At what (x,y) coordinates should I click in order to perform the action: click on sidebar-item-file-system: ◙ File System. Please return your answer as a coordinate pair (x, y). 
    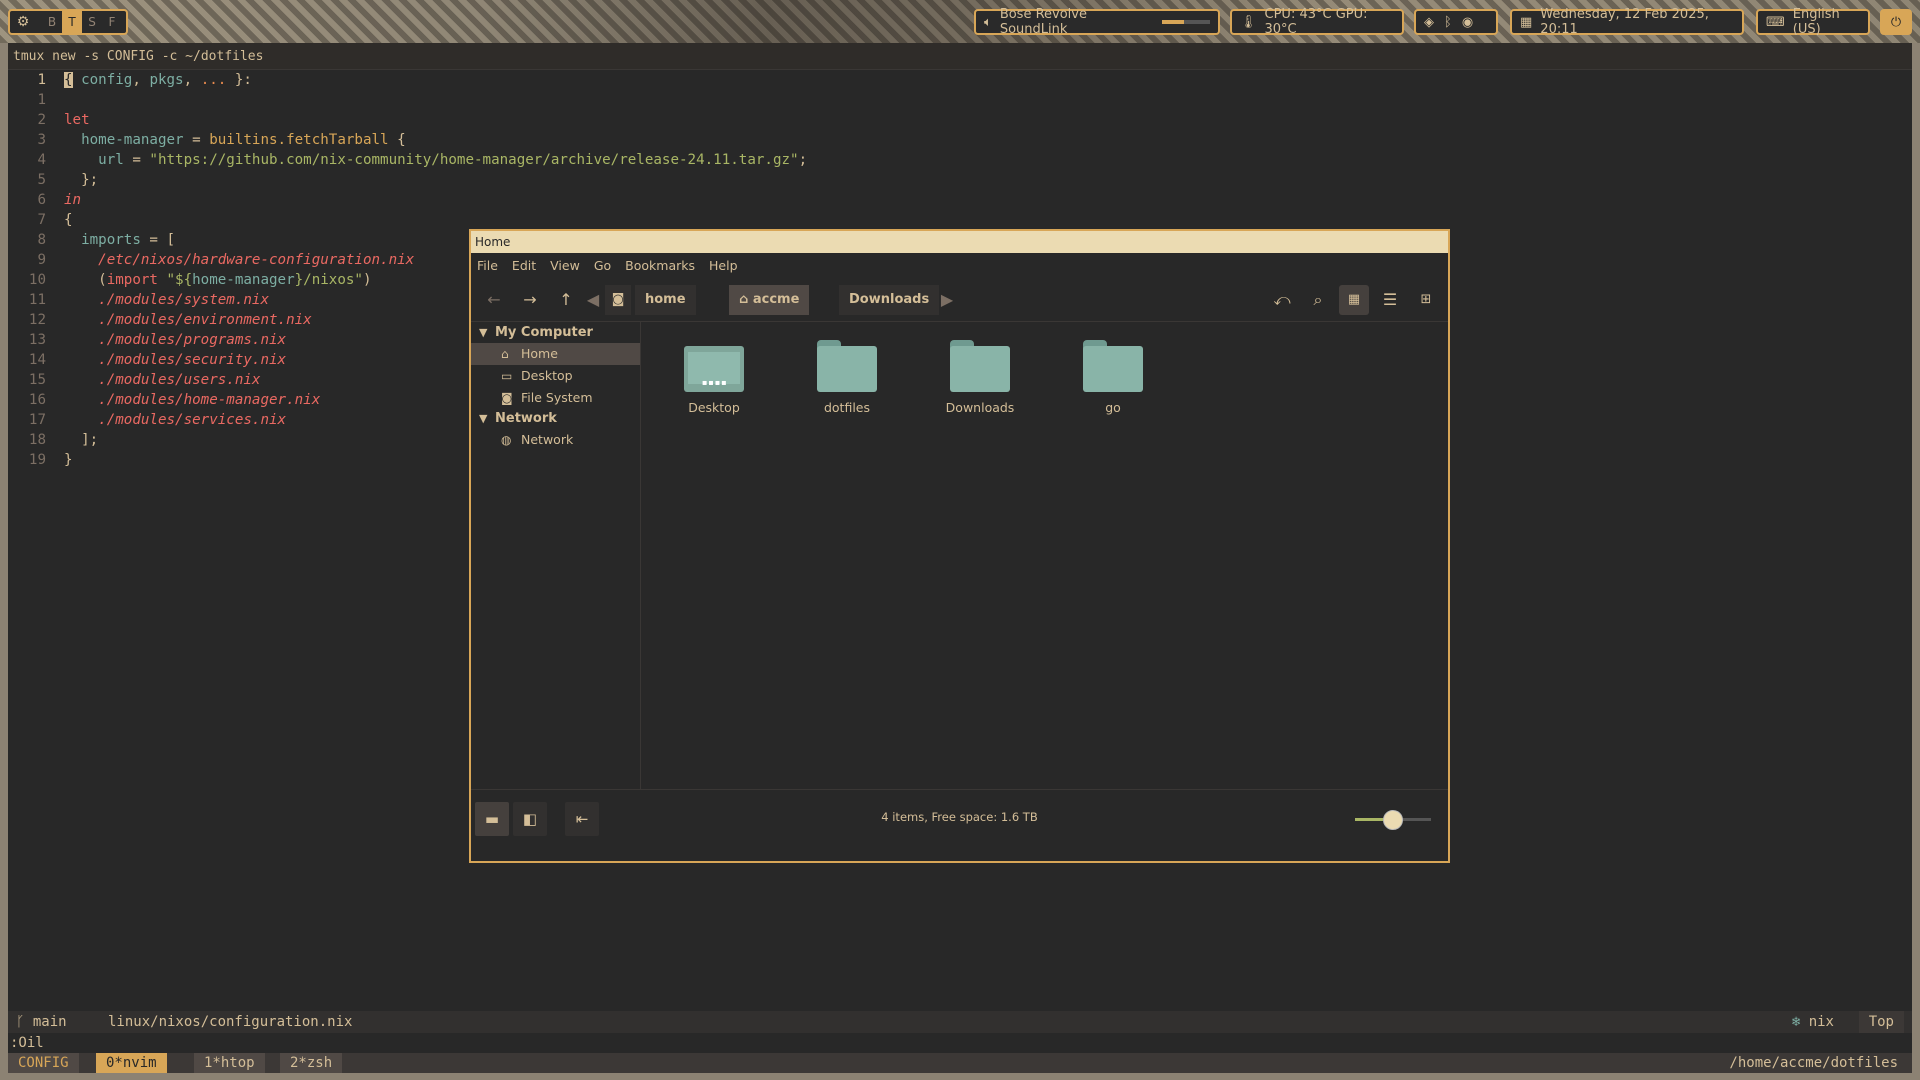
    Looking at the image, I should click on (555, 398).